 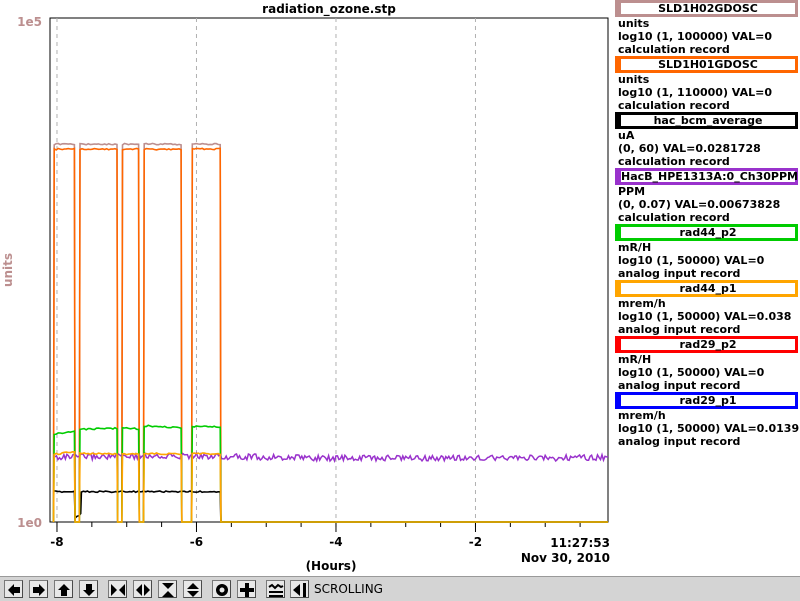 What do you see at coordinates (580, 543) in the screenshot?
I see `timestamp-time: 11:27:53` at bounding box center [580, 543].